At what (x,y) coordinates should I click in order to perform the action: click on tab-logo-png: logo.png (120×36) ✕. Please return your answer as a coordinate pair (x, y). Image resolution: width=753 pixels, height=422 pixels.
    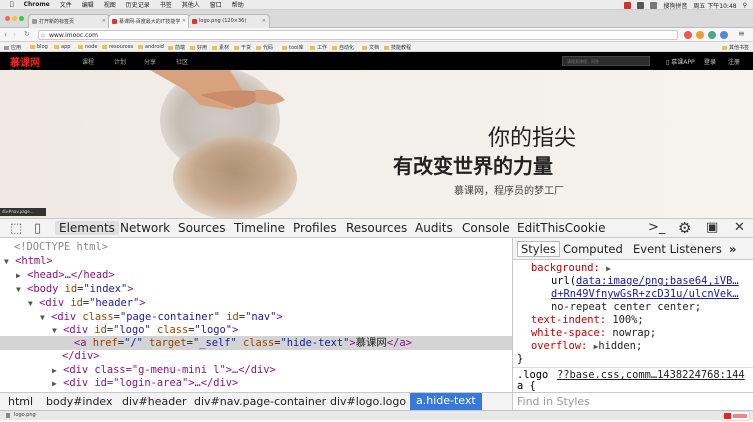
    Looking at the image, I should click on (229, 21).